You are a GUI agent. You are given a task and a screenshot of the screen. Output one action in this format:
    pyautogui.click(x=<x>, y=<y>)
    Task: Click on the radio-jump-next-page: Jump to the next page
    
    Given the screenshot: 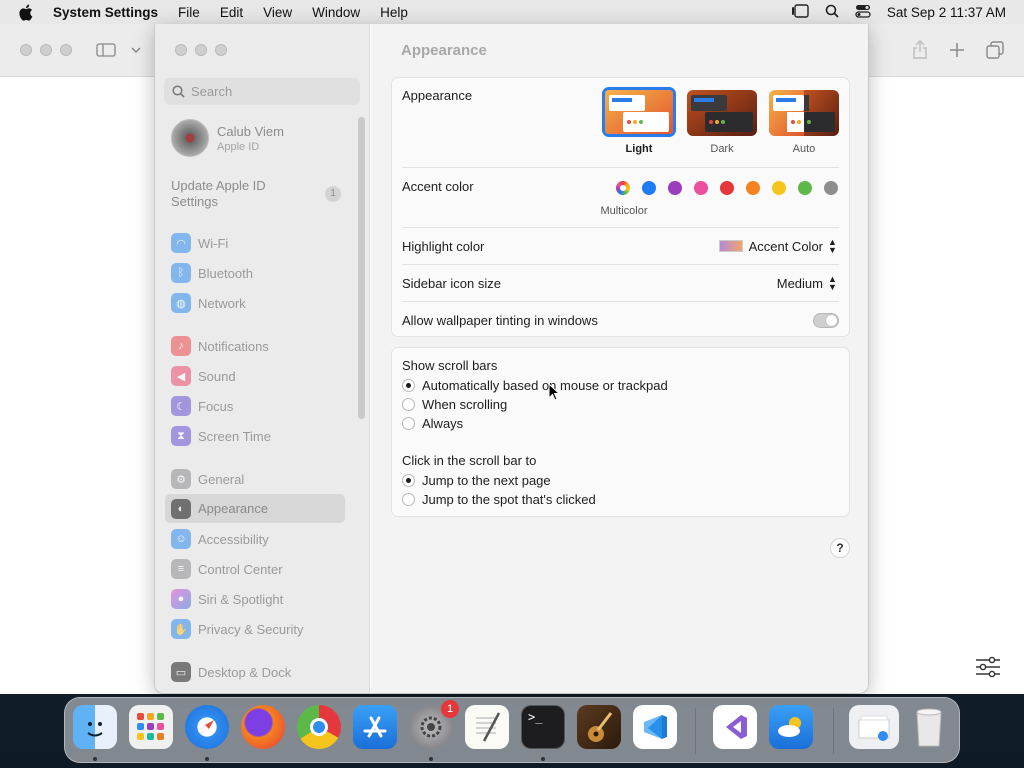 What is the action you would take?
    pyautogui.click(x=476, y=480)
    